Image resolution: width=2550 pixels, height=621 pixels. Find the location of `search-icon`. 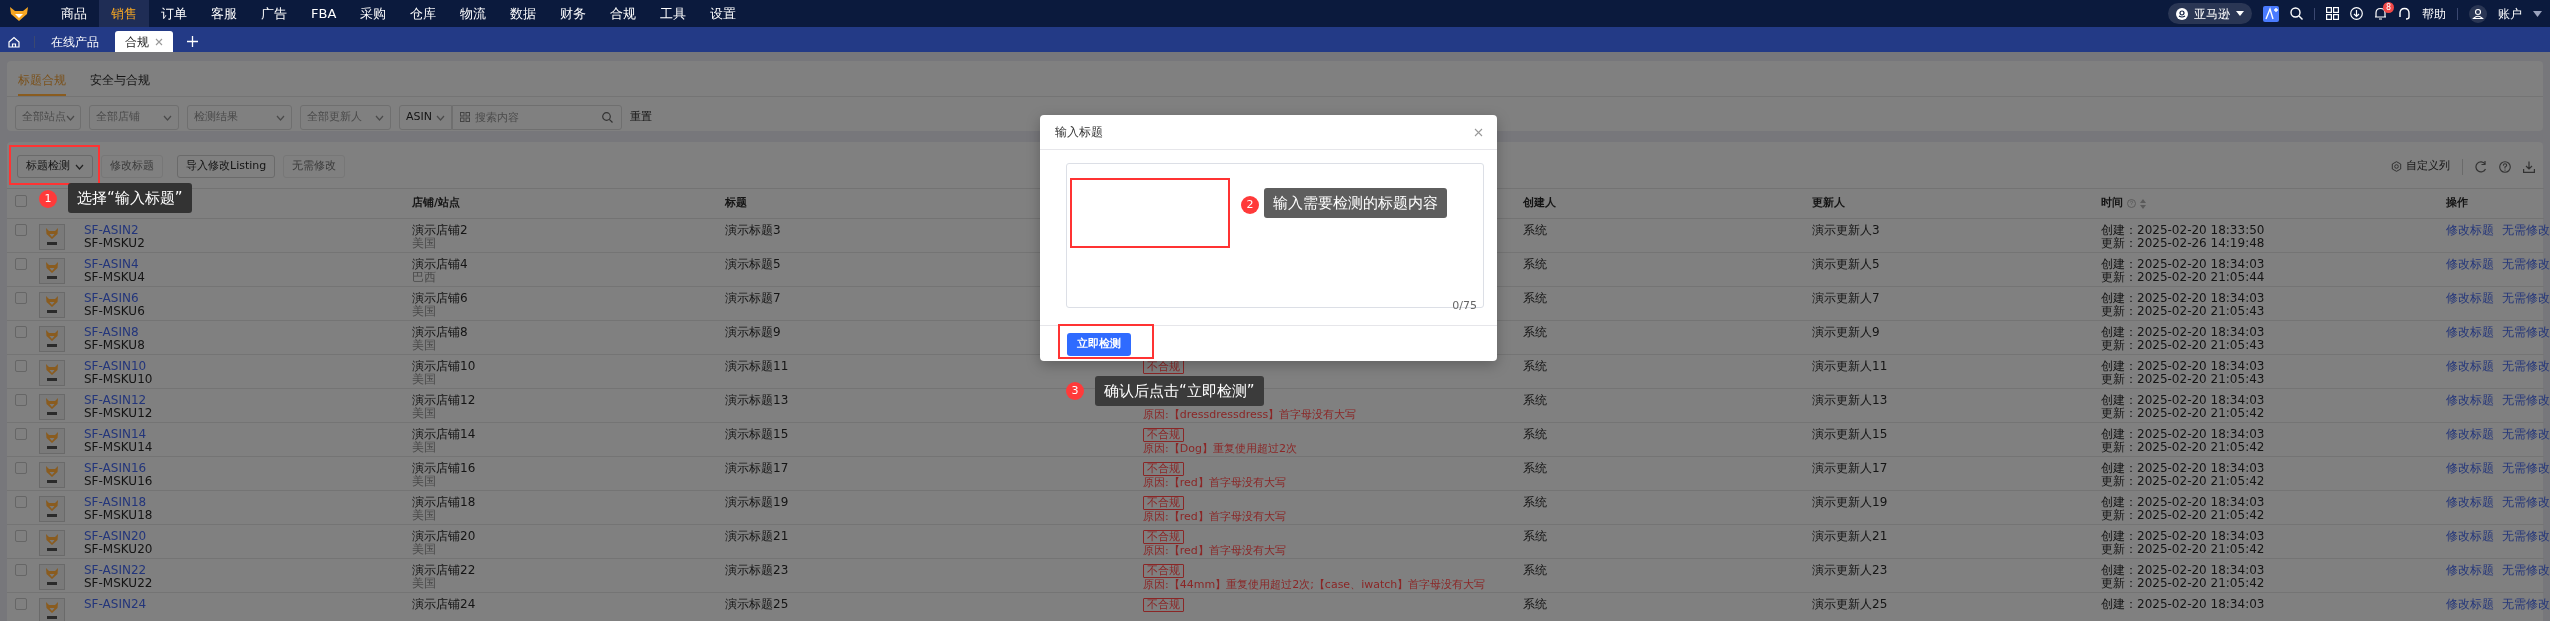

search-icon is located at coordinates (2296, 13).